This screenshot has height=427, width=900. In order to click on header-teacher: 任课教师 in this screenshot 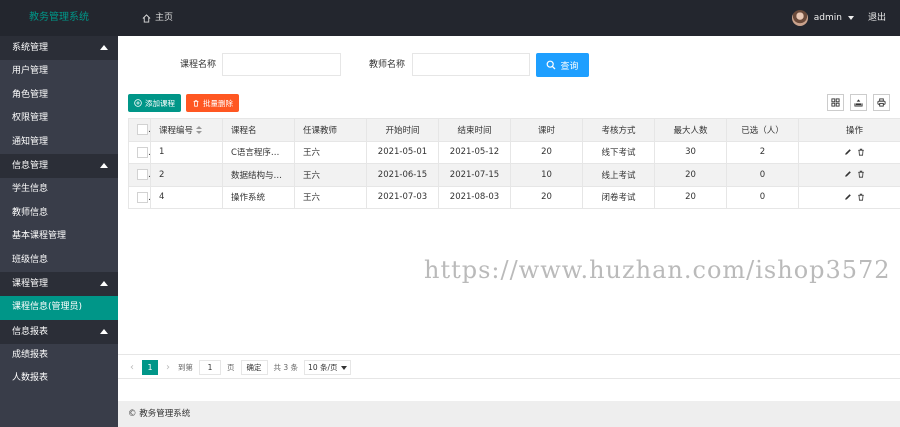, I will do `click(330, 130)`.